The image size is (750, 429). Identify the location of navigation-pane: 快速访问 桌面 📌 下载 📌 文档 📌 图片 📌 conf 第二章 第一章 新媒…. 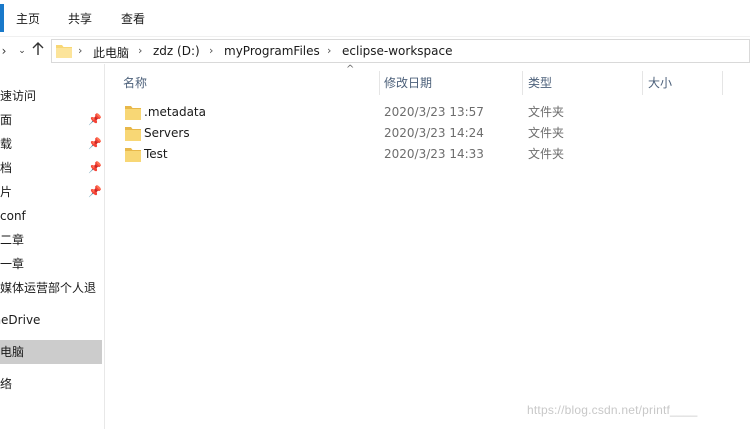
(52, 246).